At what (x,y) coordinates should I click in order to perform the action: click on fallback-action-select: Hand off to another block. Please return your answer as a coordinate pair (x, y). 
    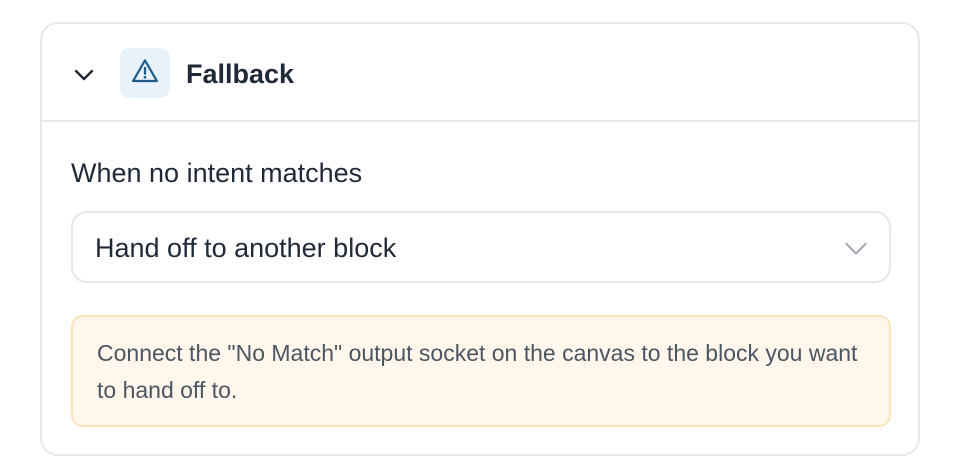
    Looking at the image, I should click on (481, 247).